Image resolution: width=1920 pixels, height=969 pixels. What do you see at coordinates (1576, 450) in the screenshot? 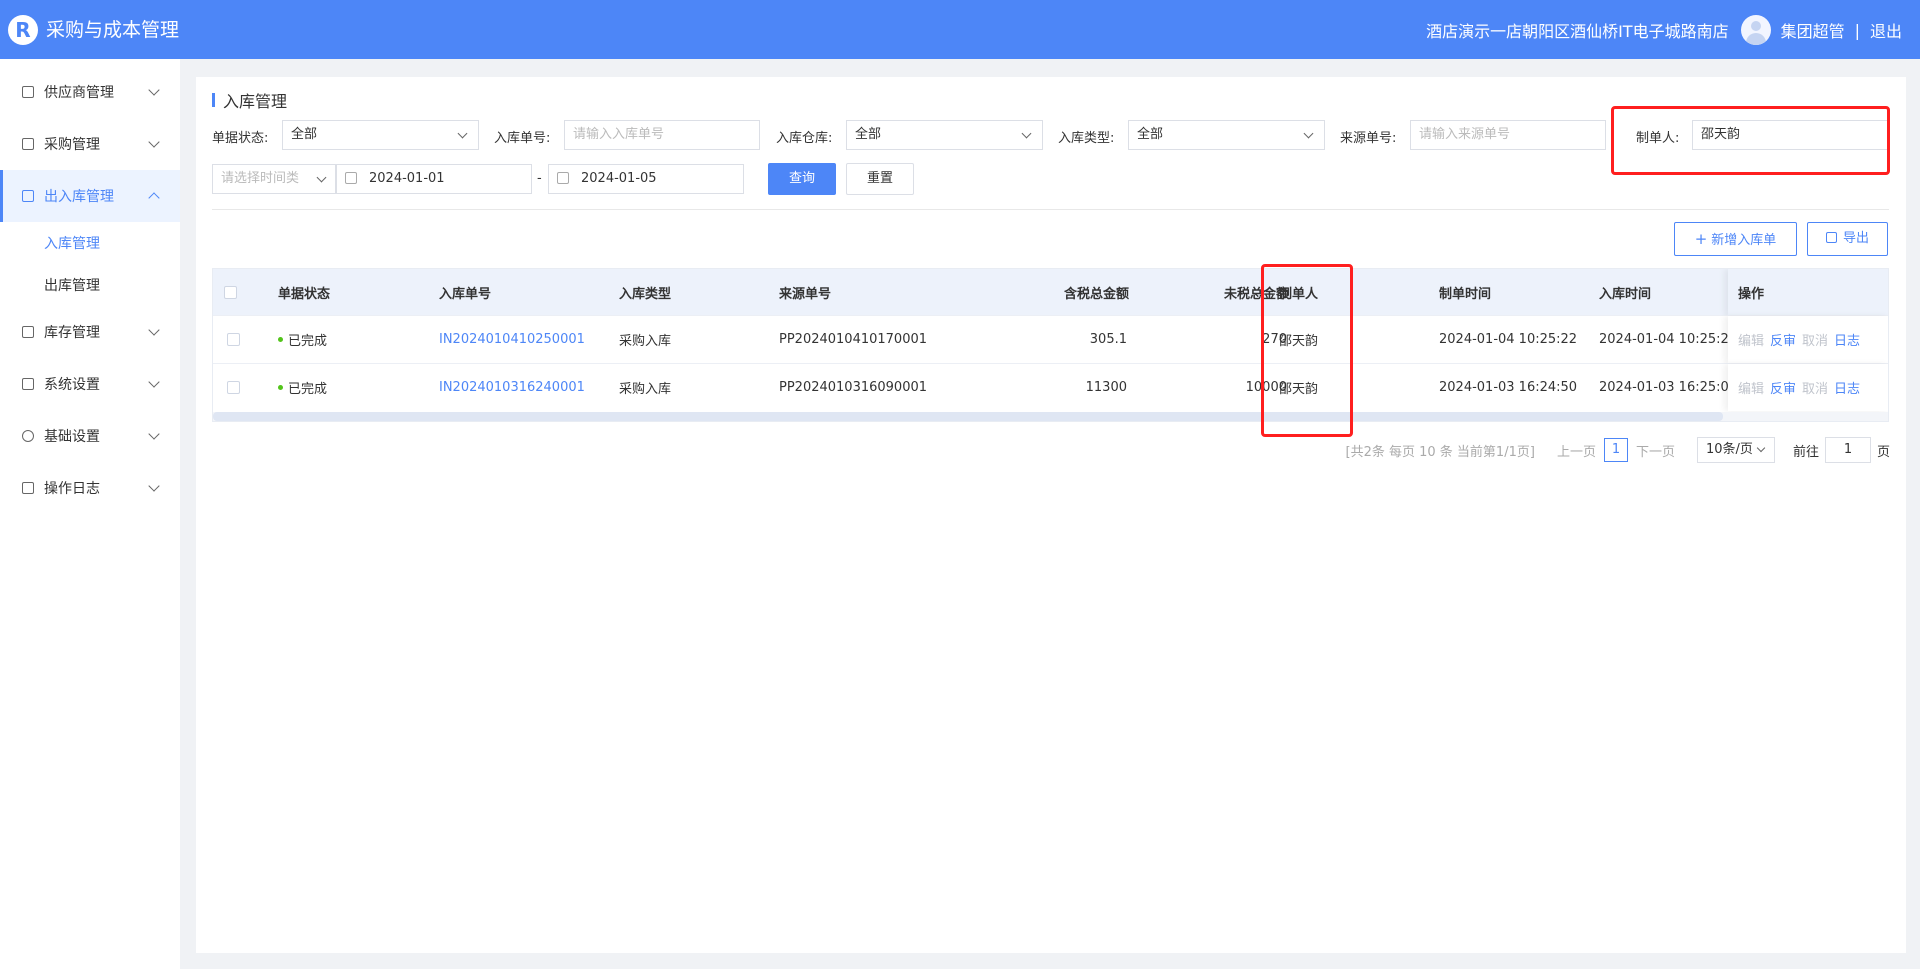
I see `prev-page-button: 上一页` at bounding box center [1576, 450].